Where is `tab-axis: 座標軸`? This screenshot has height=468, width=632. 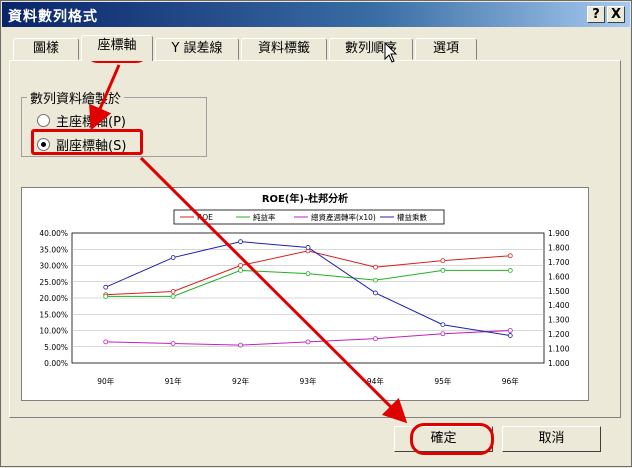 tab-axis: 座標軸 is located at coordinates (117, 48).